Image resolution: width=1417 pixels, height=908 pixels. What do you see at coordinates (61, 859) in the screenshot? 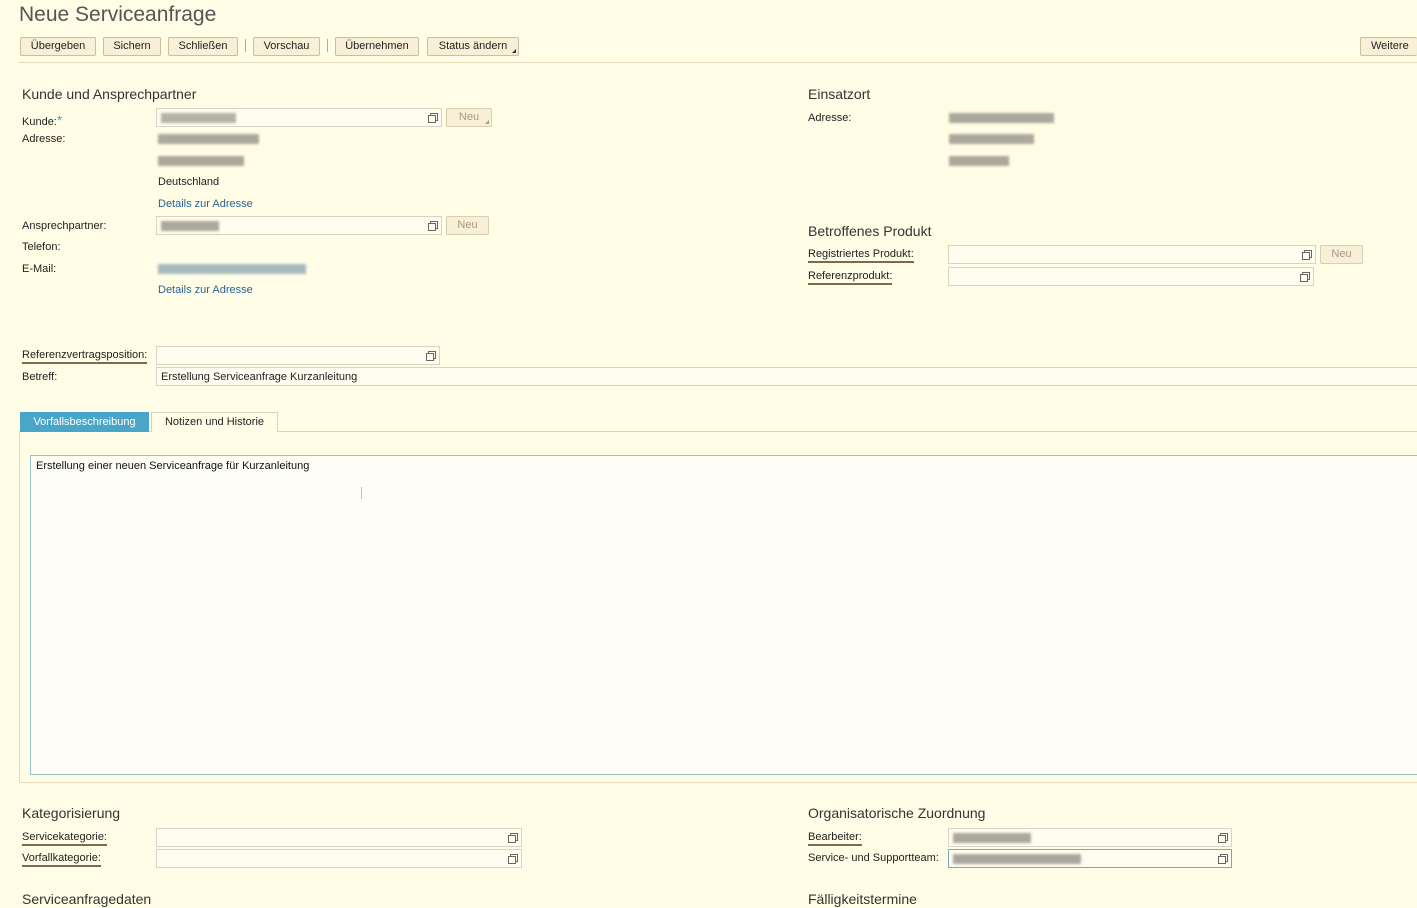
I see `vorfallkategorie-label: Vorfallkategorie:` at bounding box center [61, 859].